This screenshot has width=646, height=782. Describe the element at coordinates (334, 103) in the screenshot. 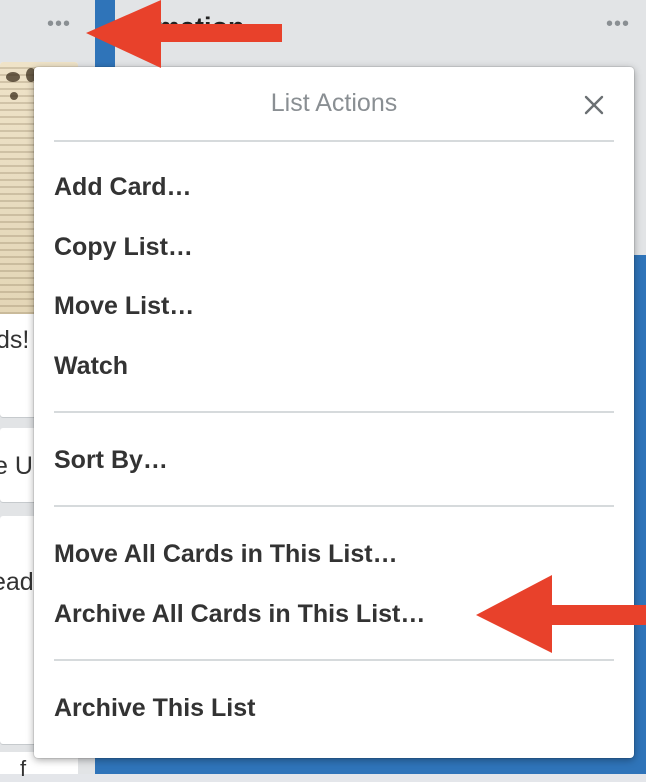

I see `popup-title: List Actions` at that location.